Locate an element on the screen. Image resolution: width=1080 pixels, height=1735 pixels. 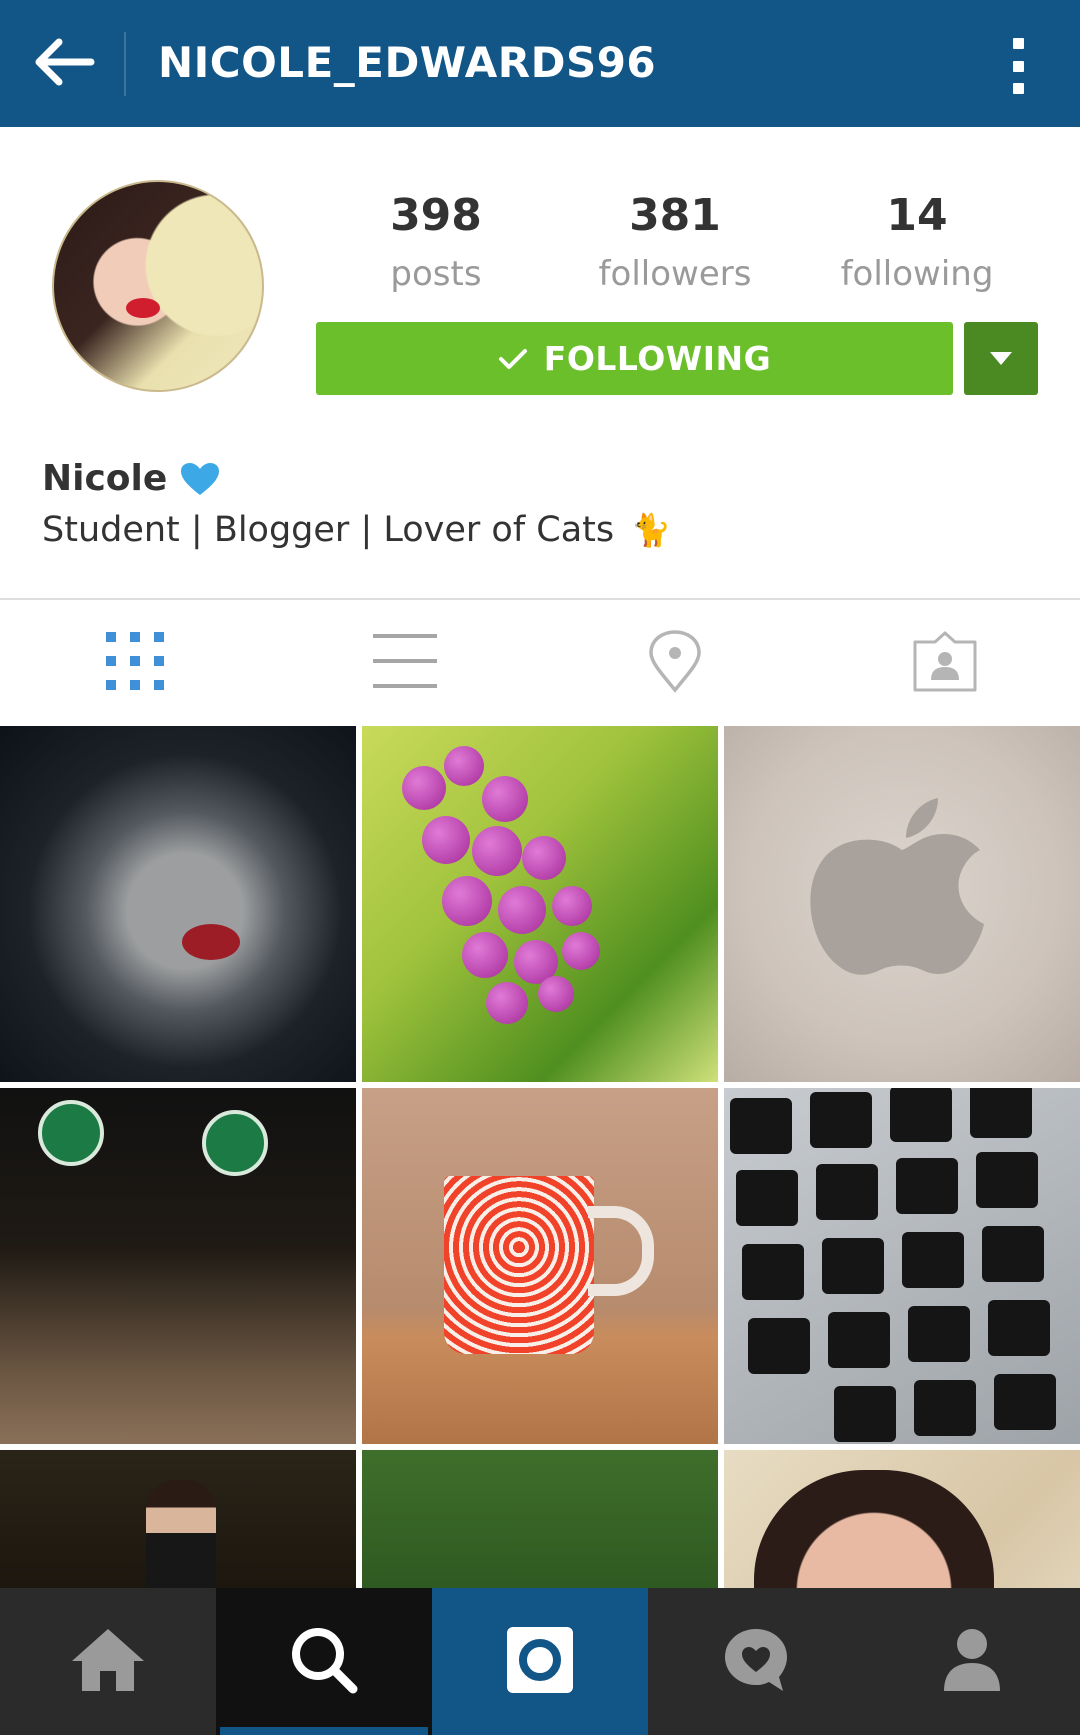
tab-map-view is located at coordinates (675, 662).